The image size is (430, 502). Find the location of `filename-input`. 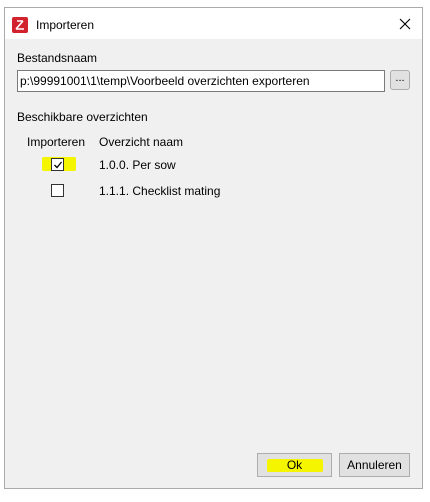

filename-input is located at coordinates (201, 81).